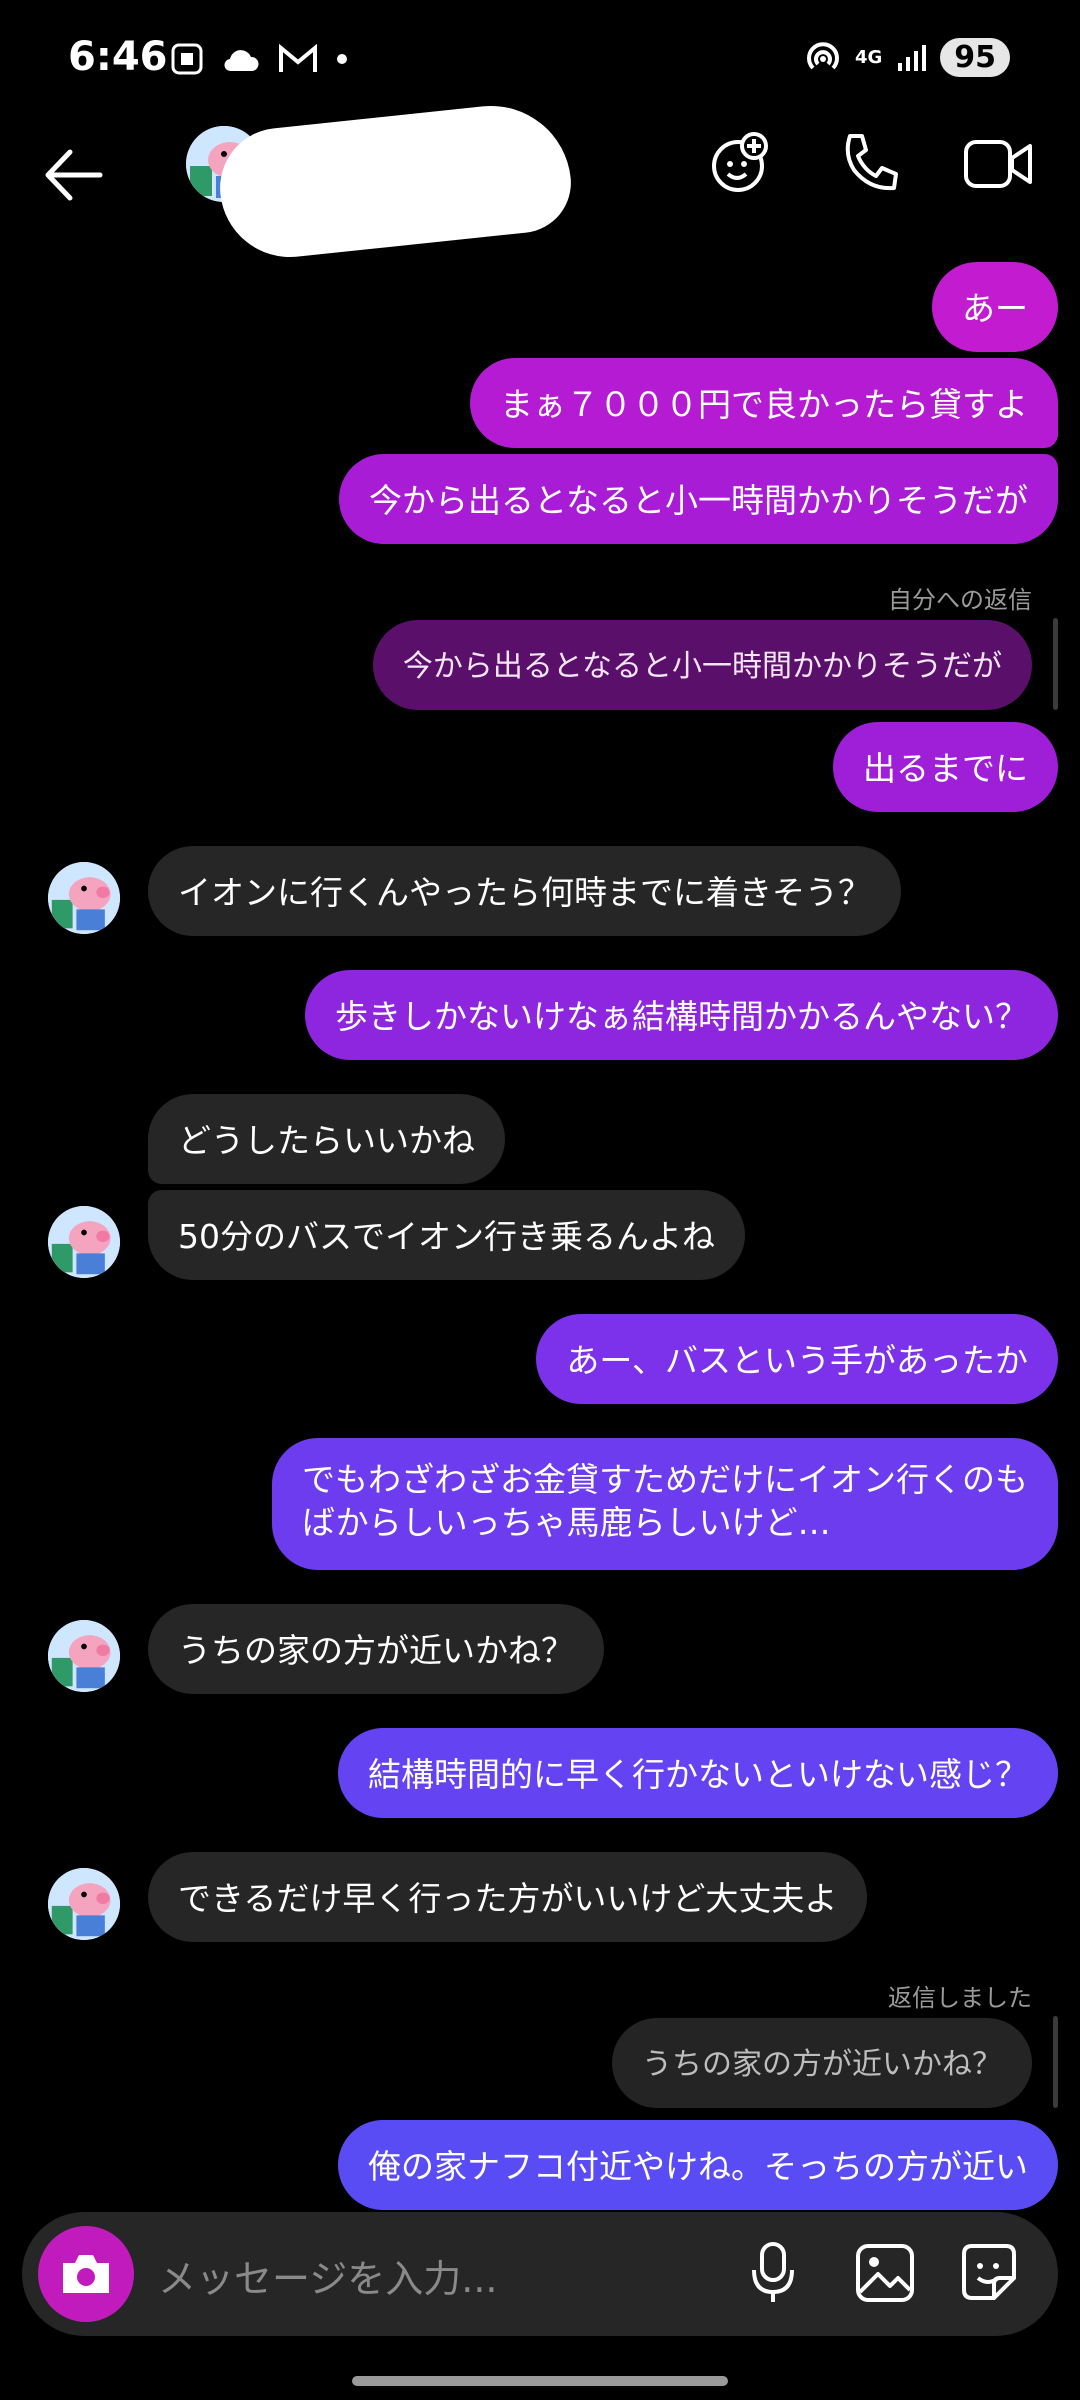 The image size is (1080, 2400). What do you see at coordinates (868, 57) in the screenshot?
I see `network-type: 4G` at bounding box center [868, 57].